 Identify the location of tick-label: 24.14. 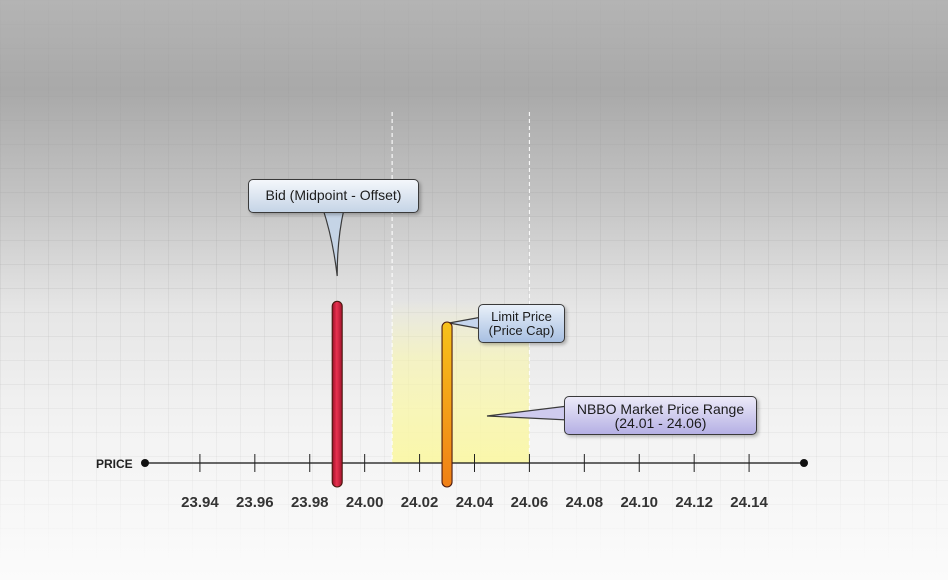
(749, 502).